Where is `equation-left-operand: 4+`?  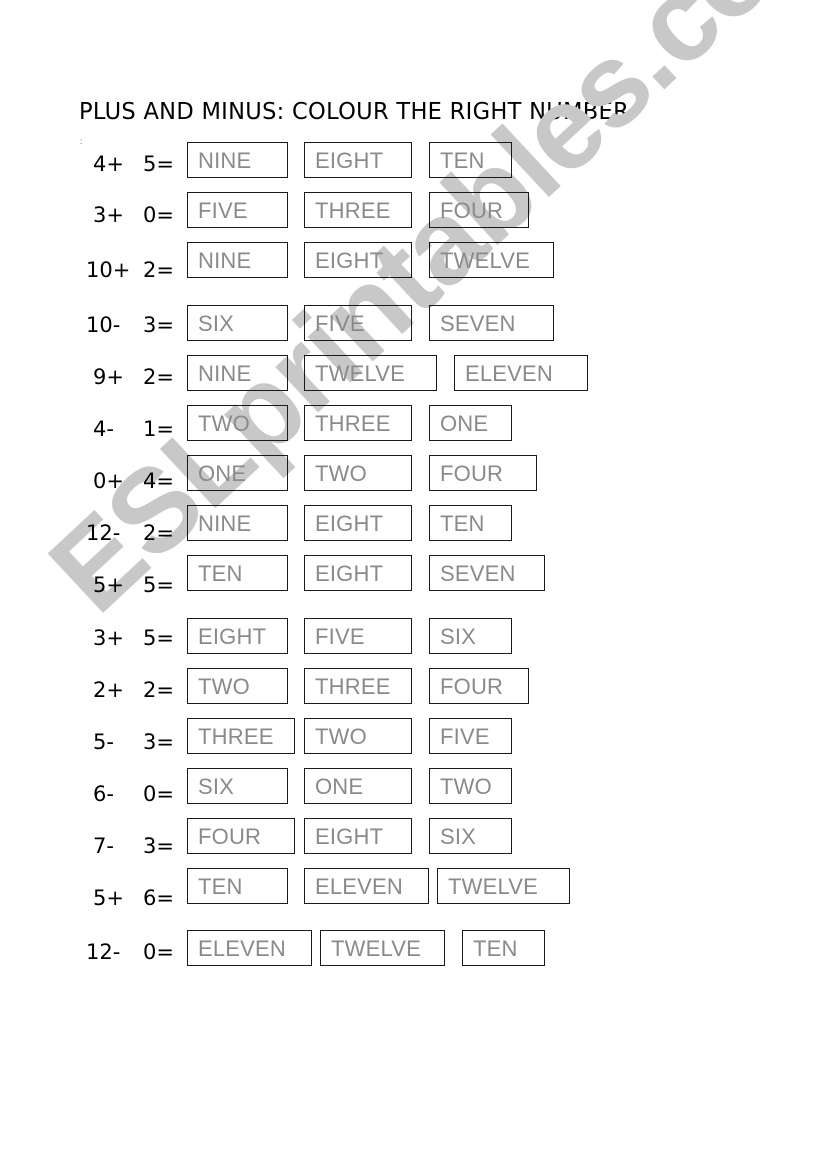 equation-left-operand: 4+ is located at coordinates (108, 164).